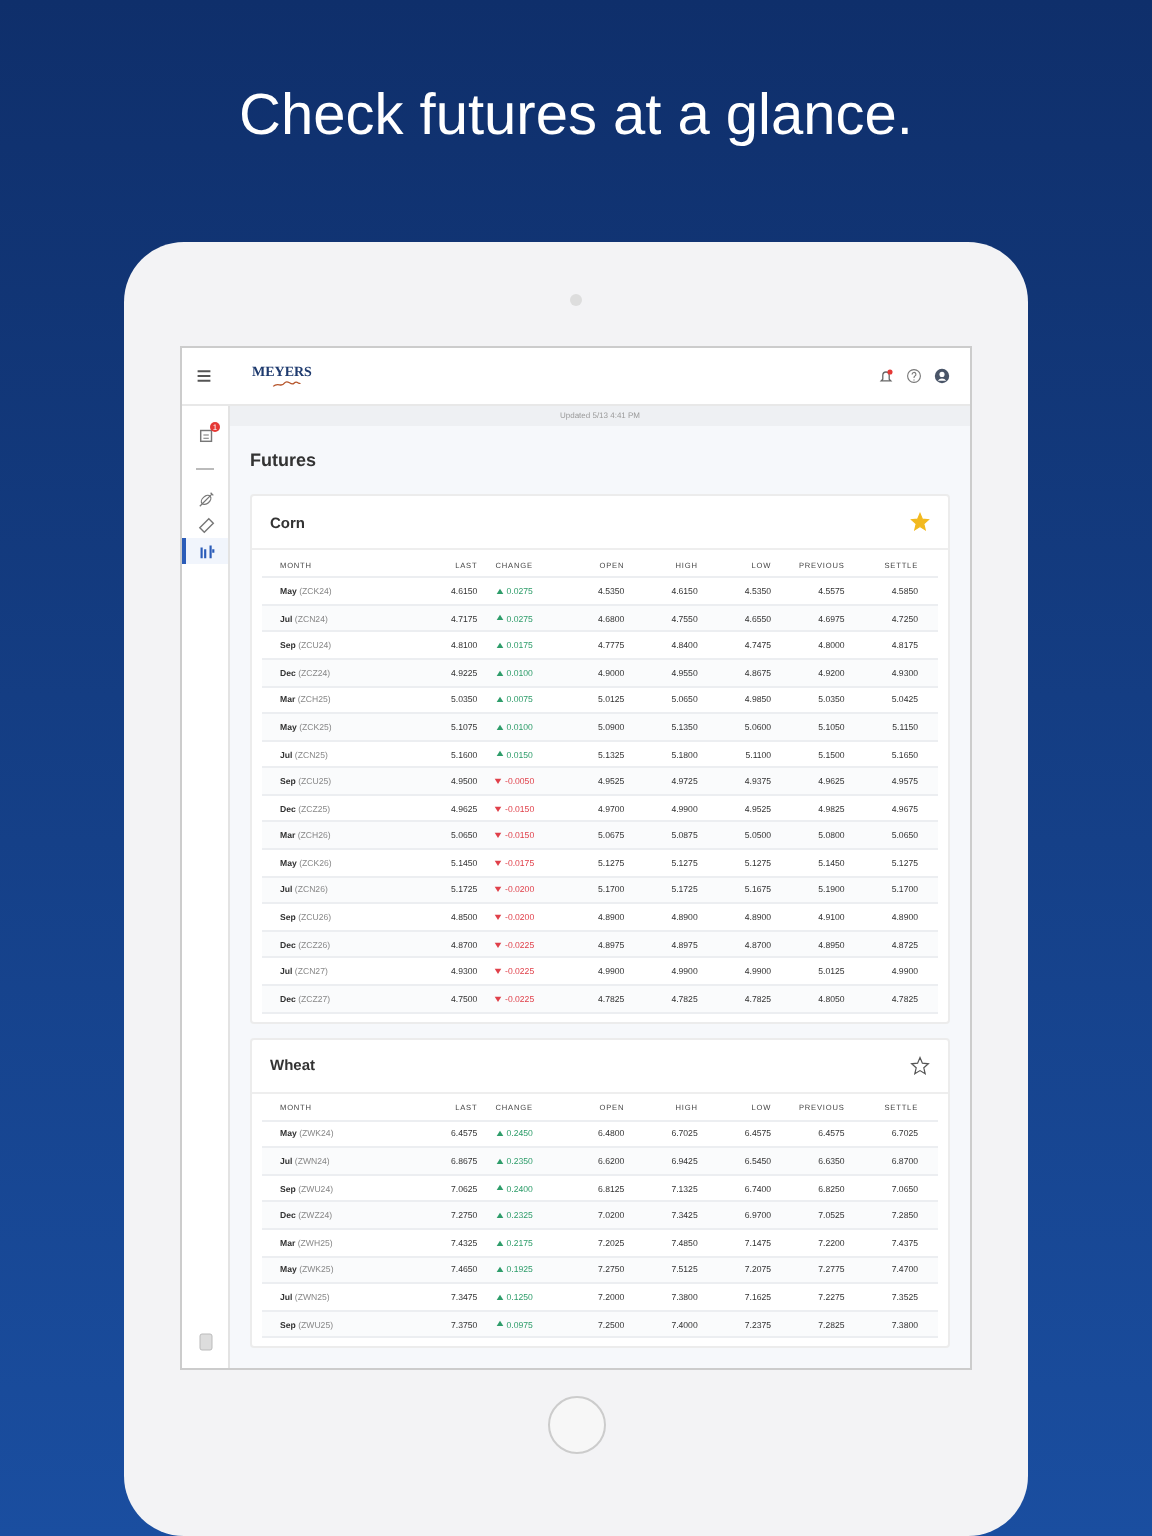 This screenshot has width=1152, height=1536. What do you see at coordinates (286, 384) in the screenshot?
I see `script-logo-icon` at bounding box center [286, 384].